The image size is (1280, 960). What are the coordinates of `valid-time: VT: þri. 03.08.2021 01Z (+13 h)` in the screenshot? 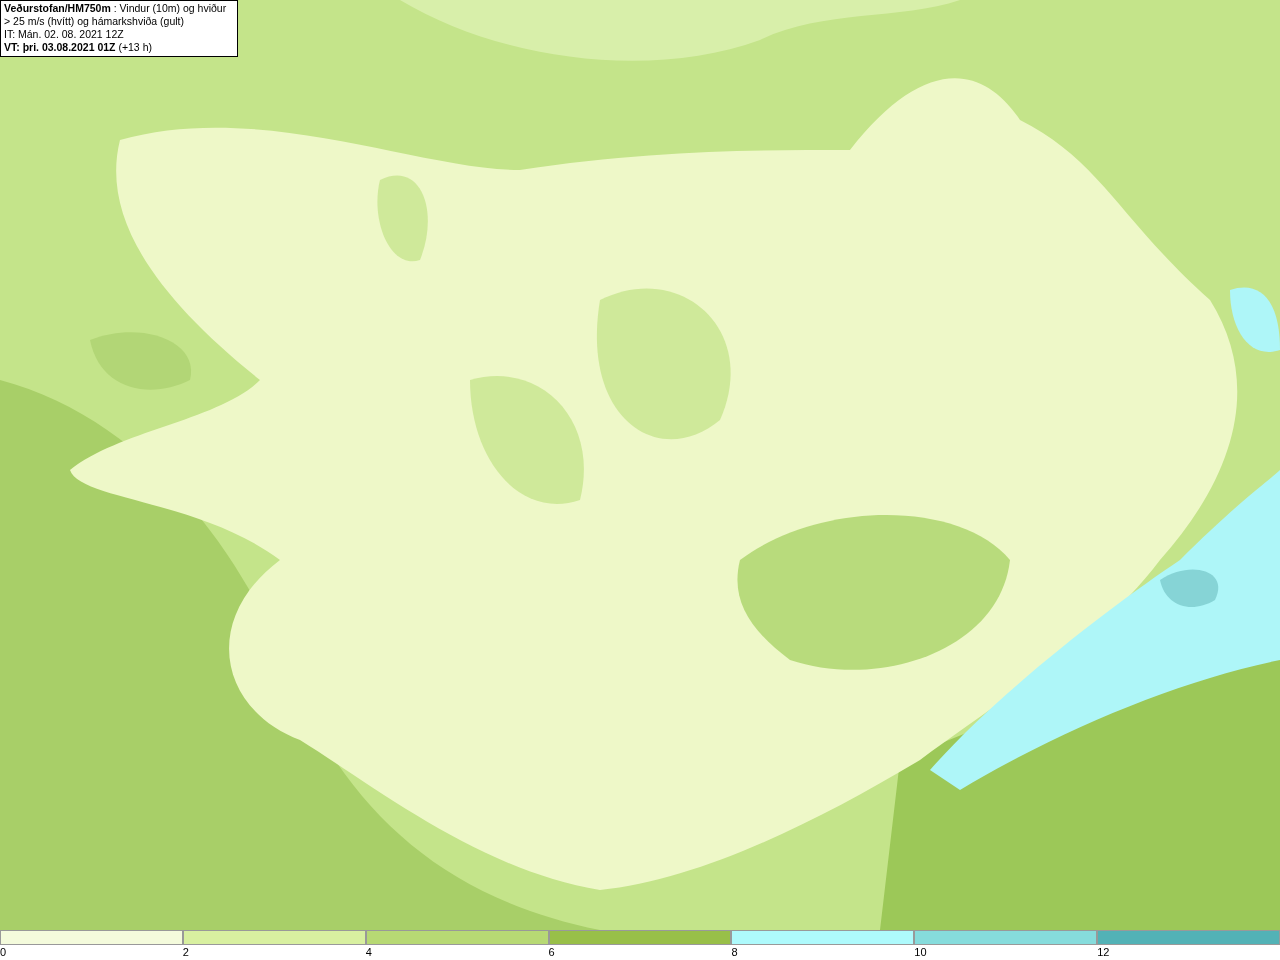 It's located at (78, 47).